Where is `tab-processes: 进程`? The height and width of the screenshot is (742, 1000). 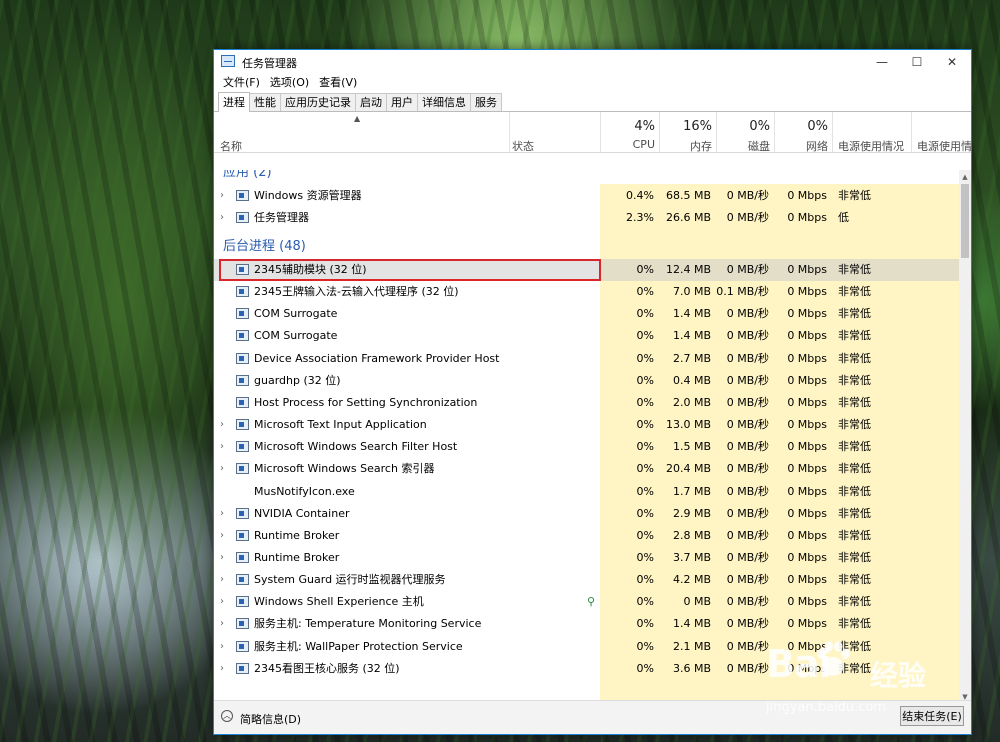
tab-processes: 进程 is located at coordinates (234, 102).